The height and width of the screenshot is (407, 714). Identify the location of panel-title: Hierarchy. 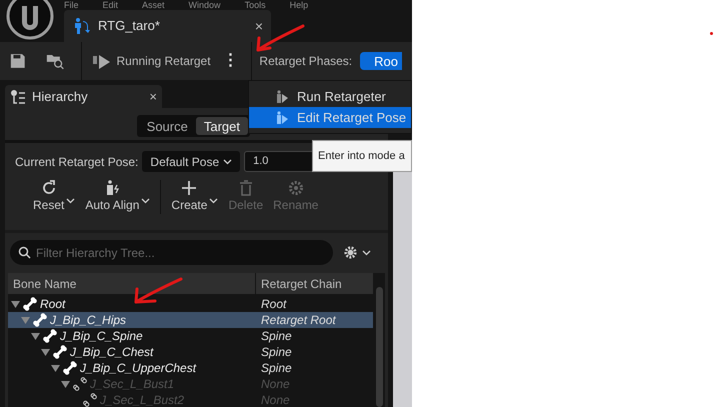
(60, 97).